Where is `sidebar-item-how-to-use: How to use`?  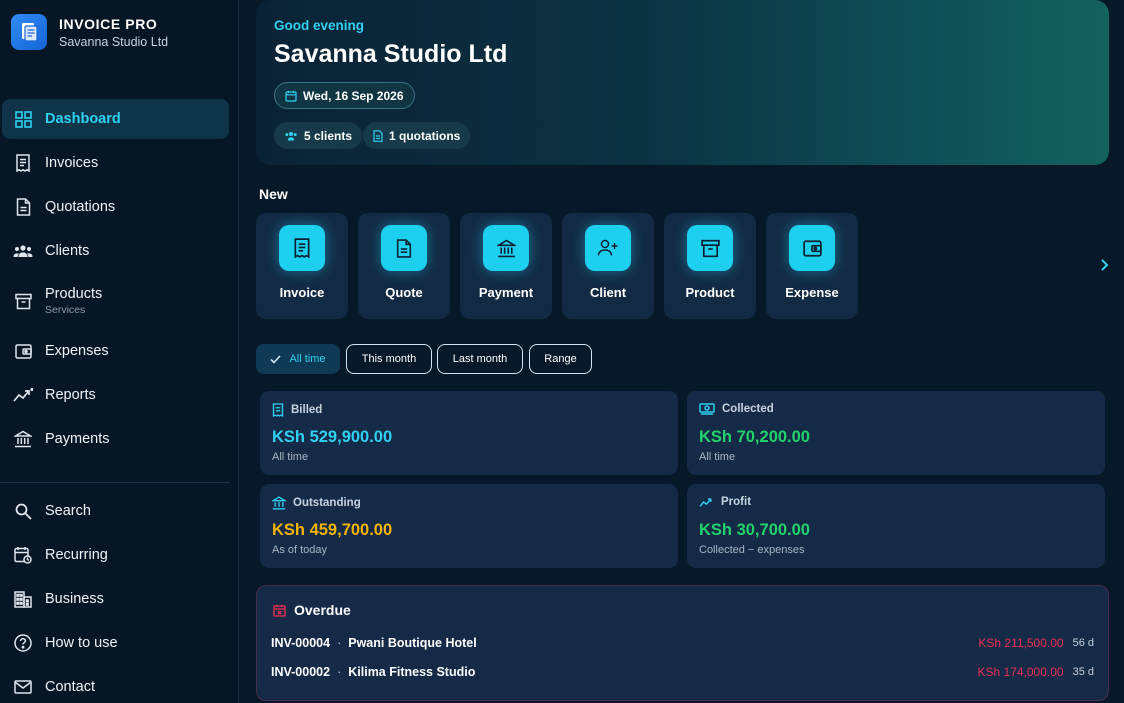 sidebar-item-how-to-use: How to use is located at coordinates (115, 643).